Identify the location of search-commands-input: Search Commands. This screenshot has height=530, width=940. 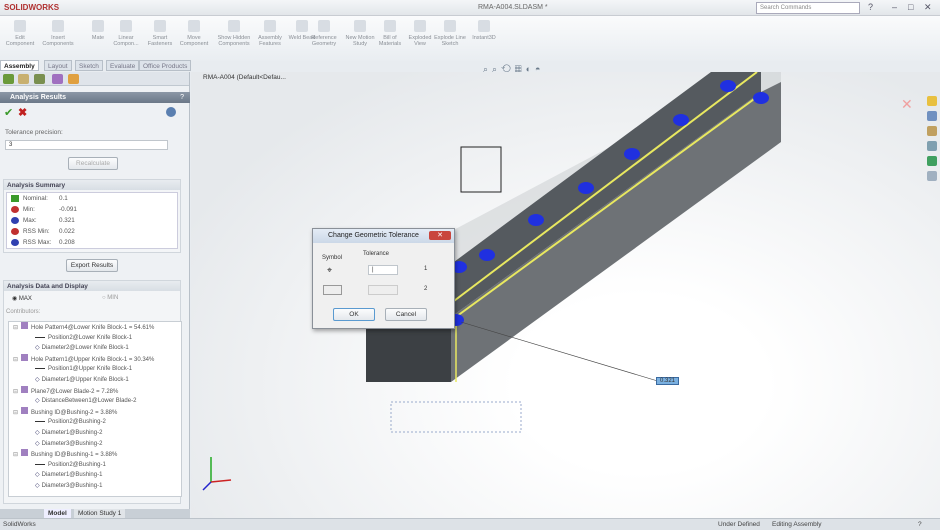
(808, 8).